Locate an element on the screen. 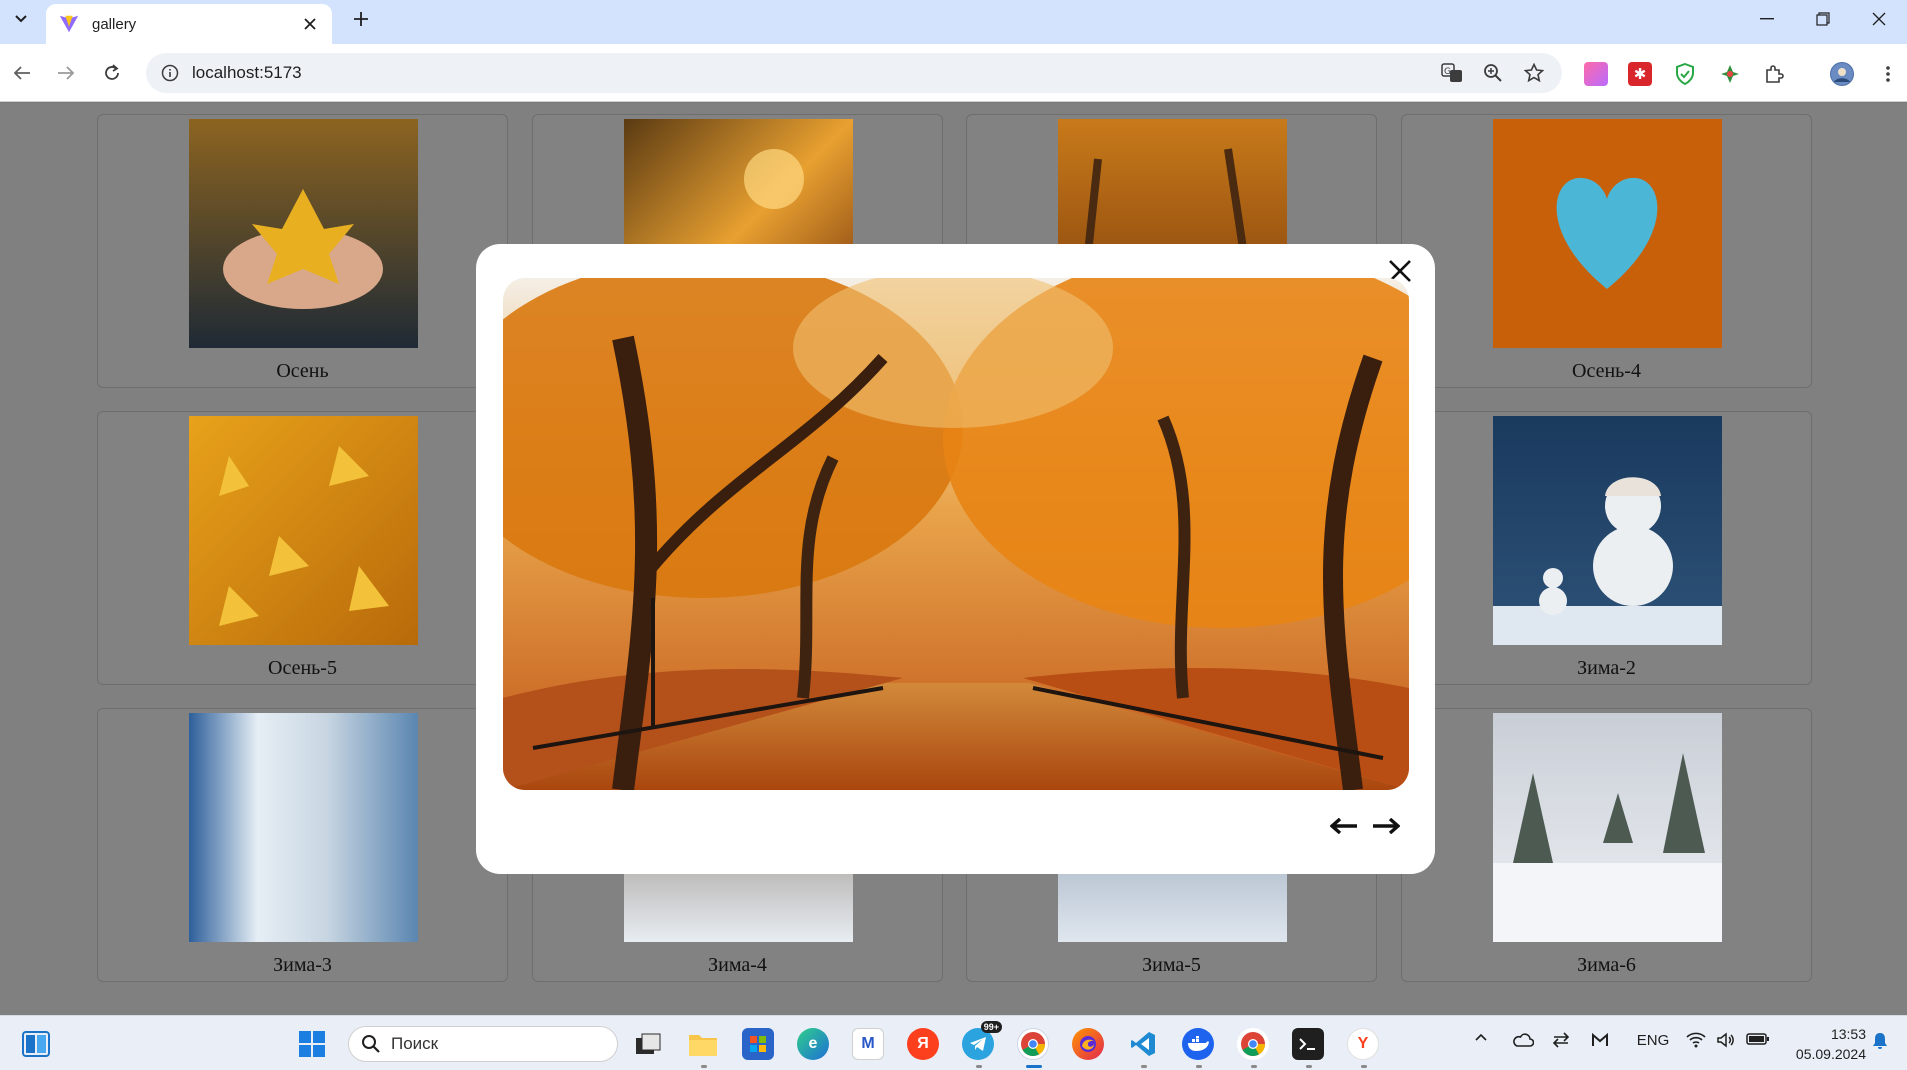 This screenshot has height=1070, width=1907. close-tab-icon is located at coordinates (310, 24).